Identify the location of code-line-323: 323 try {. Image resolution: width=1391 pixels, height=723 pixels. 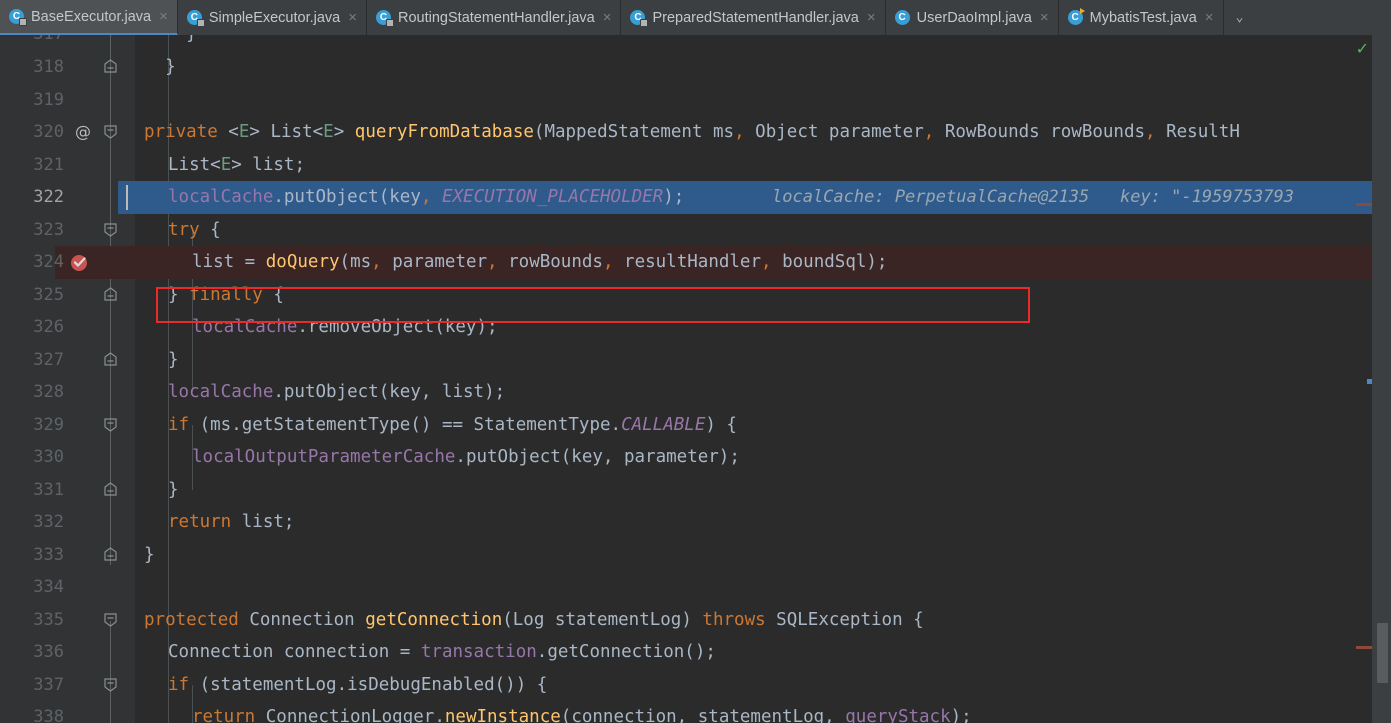
(686, 230).